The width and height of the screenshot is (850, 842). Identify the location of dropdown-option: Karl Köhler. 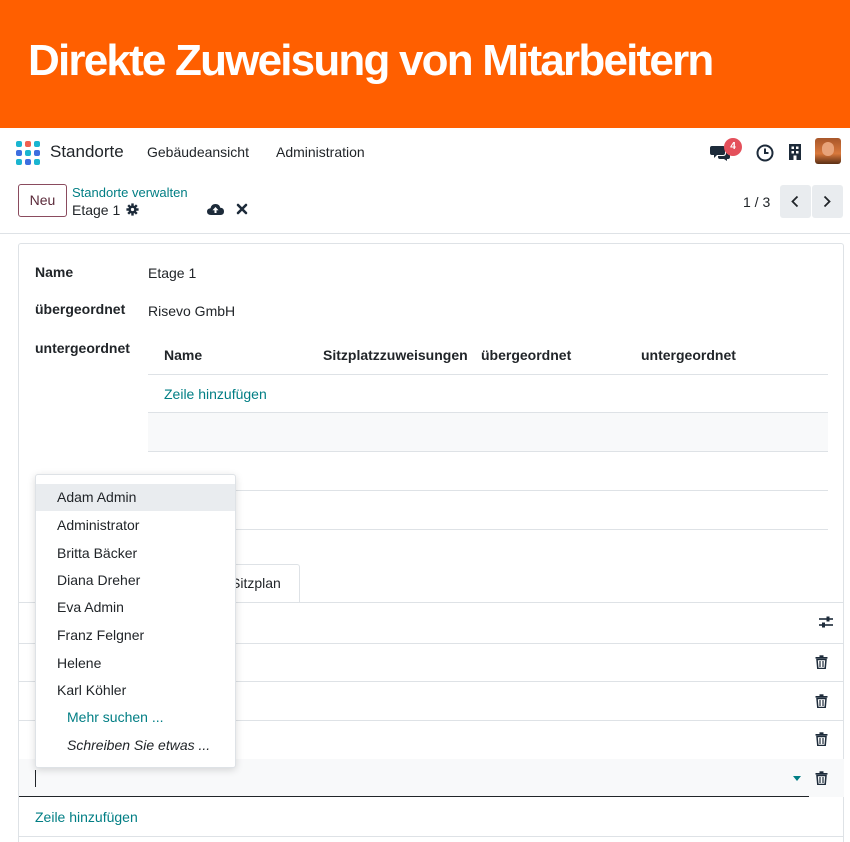
(135, 690).